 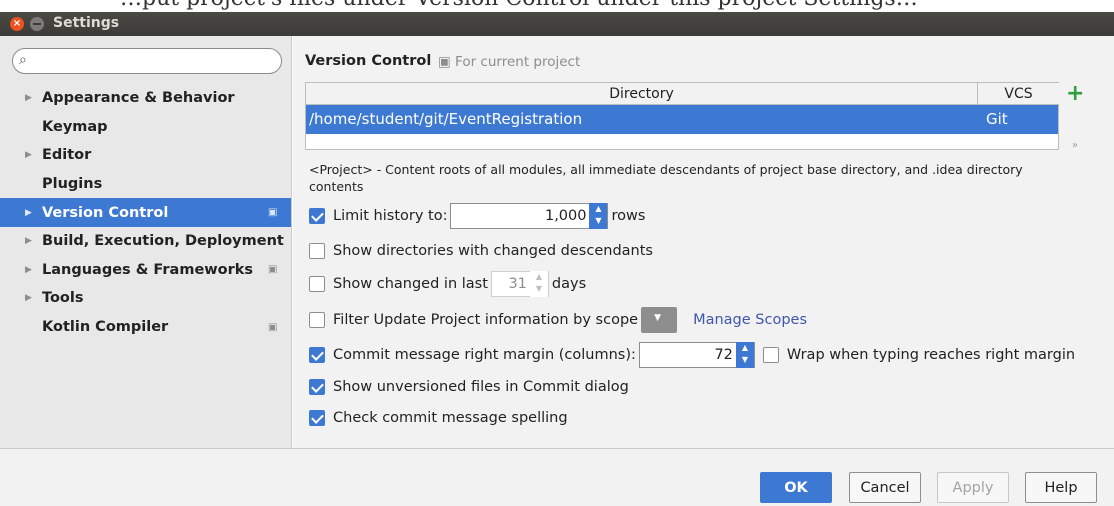 I want to click on sidebar-item-plugins: Plugins, so click(x=145, y=184).